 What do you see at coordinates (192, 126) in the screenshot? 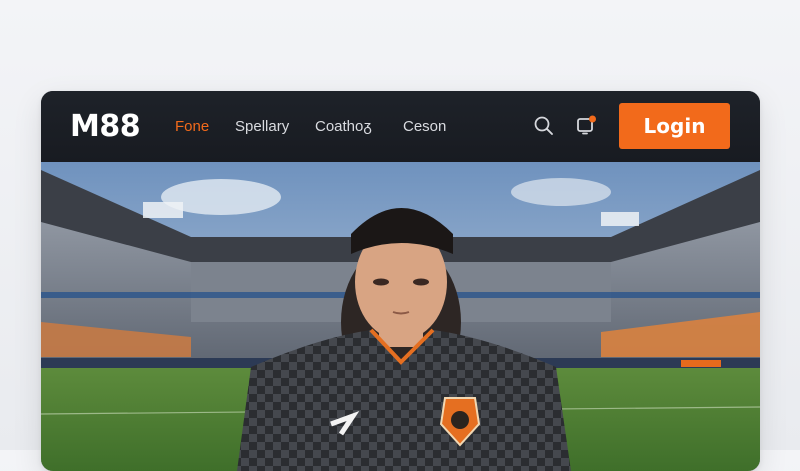
I see `nav-item-home: Fone` at bounding box center [192, 126].